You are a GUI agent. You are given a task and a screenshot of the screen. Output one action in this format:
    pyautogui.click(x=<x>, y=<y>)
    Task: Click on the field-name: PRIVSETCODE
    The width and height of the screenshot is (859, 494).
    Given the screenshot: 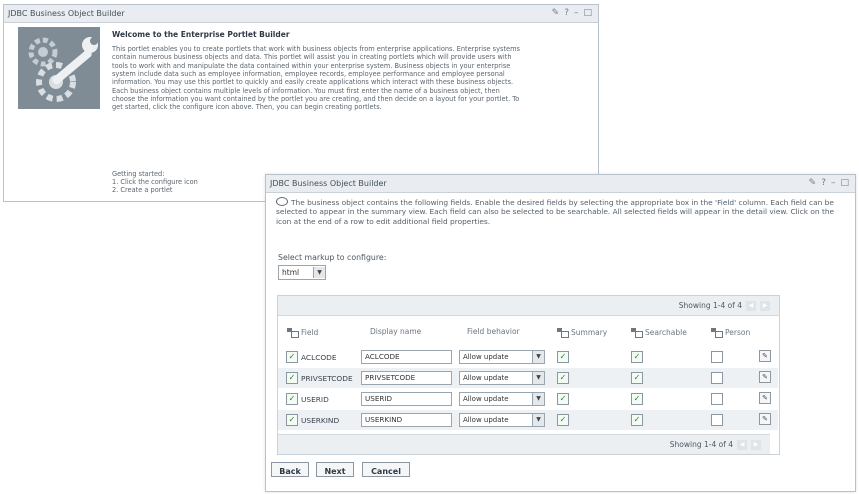 What is the action you would take?
    pyautogui.click(x=327, y=378)
    